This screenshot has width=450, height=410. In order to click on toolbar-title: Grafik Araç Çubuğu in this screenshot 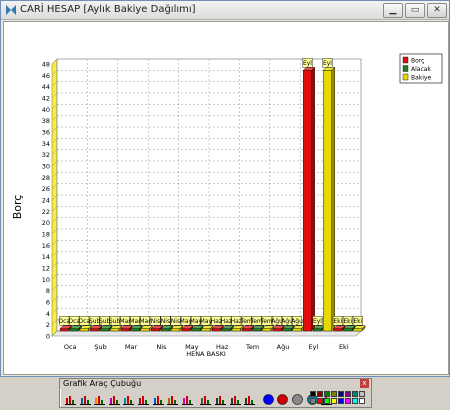, I will do `click(102, 383)`.